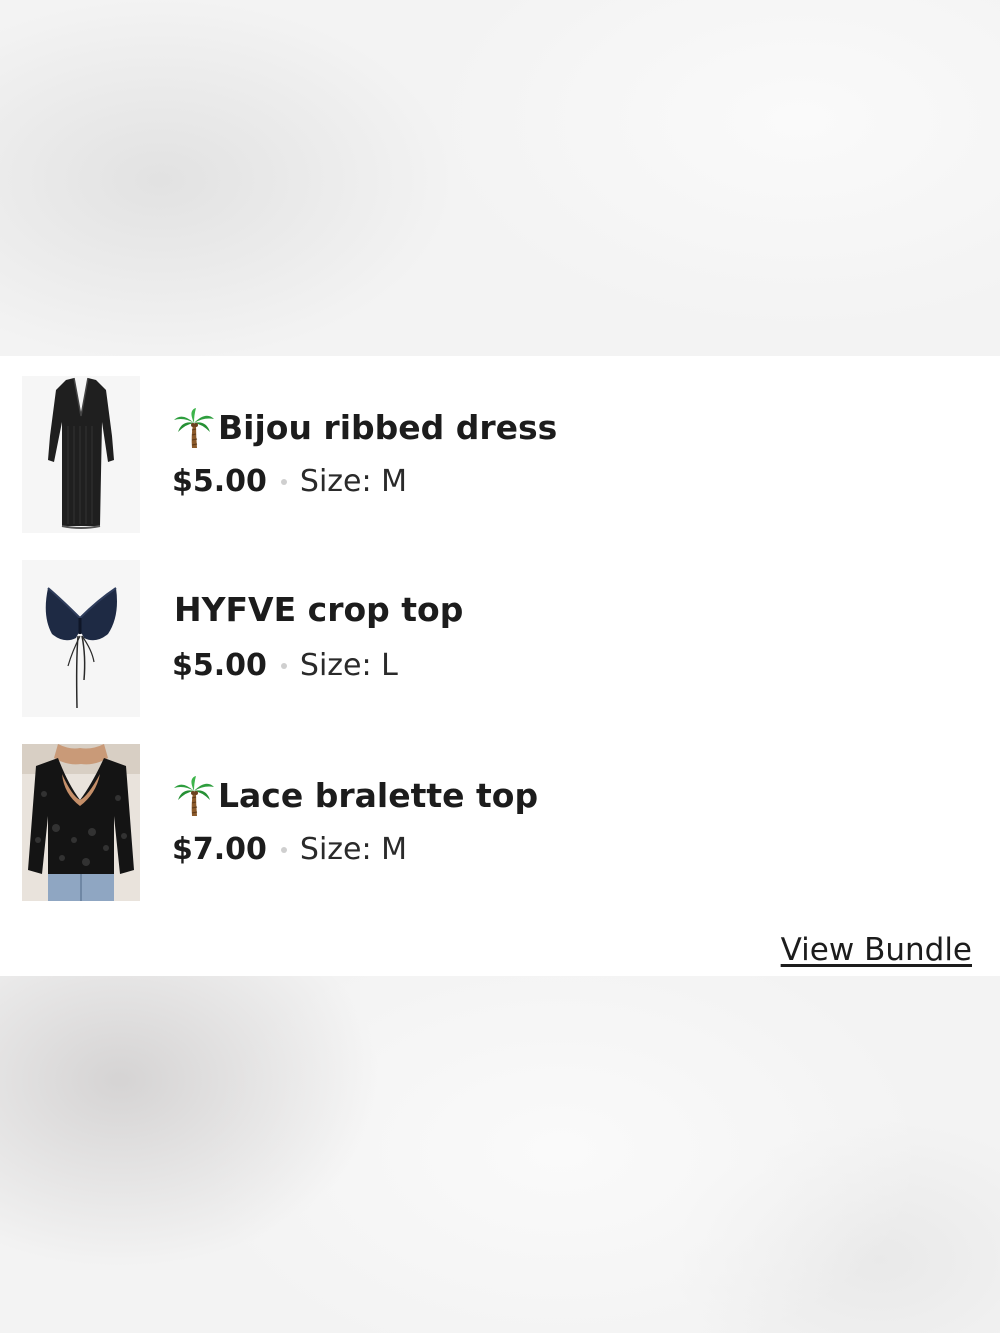 The width and height of the screenshot is (1000, 1333). Describe the element at coordinates (387, 428) in the screenshot. I see `item-title: Bijou ribbed dress` at that location.